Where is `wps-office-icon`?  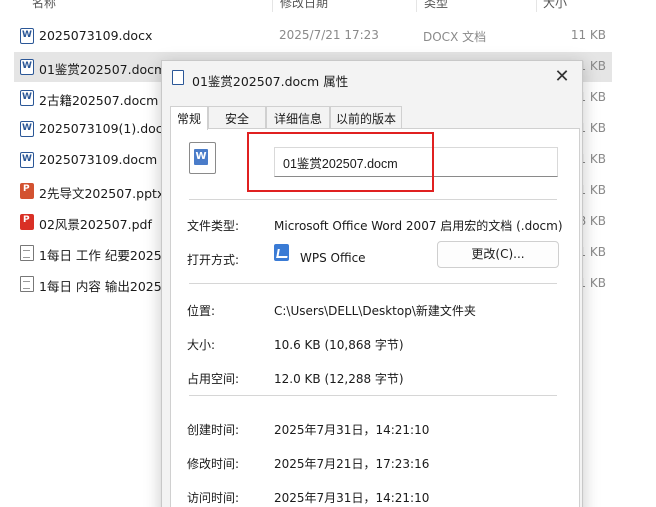 wps-office-icon is located at coordinates (281, 252).